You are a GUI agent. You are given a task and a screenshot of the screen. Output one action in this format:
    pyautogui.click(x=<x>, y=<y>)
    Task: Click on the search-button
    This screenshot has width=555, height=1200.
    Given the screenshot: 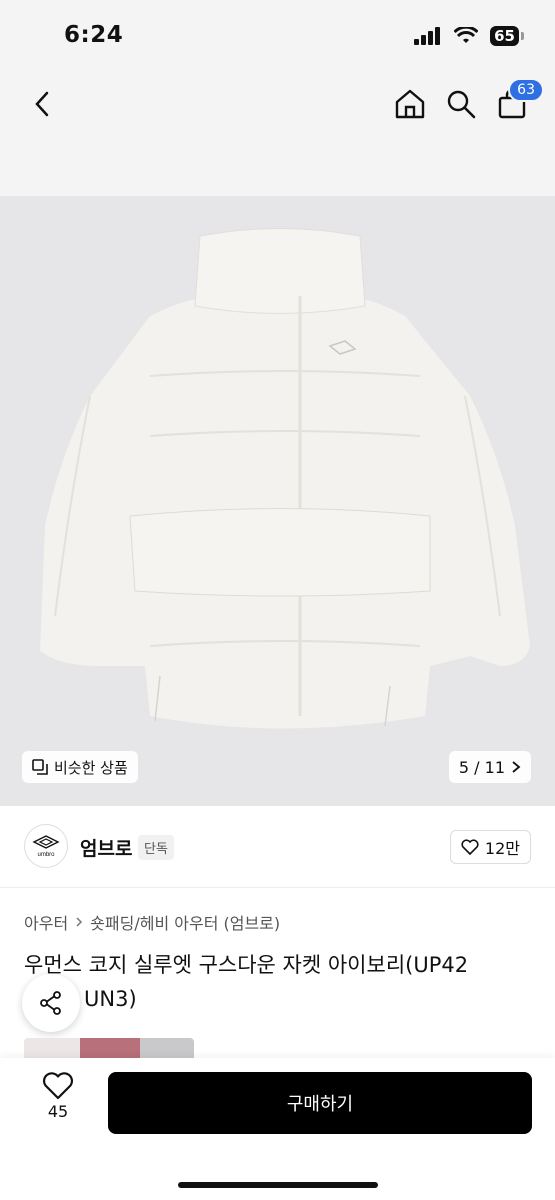 What is the action you would take?
    pyautogui.click(x=461, y=104)
    